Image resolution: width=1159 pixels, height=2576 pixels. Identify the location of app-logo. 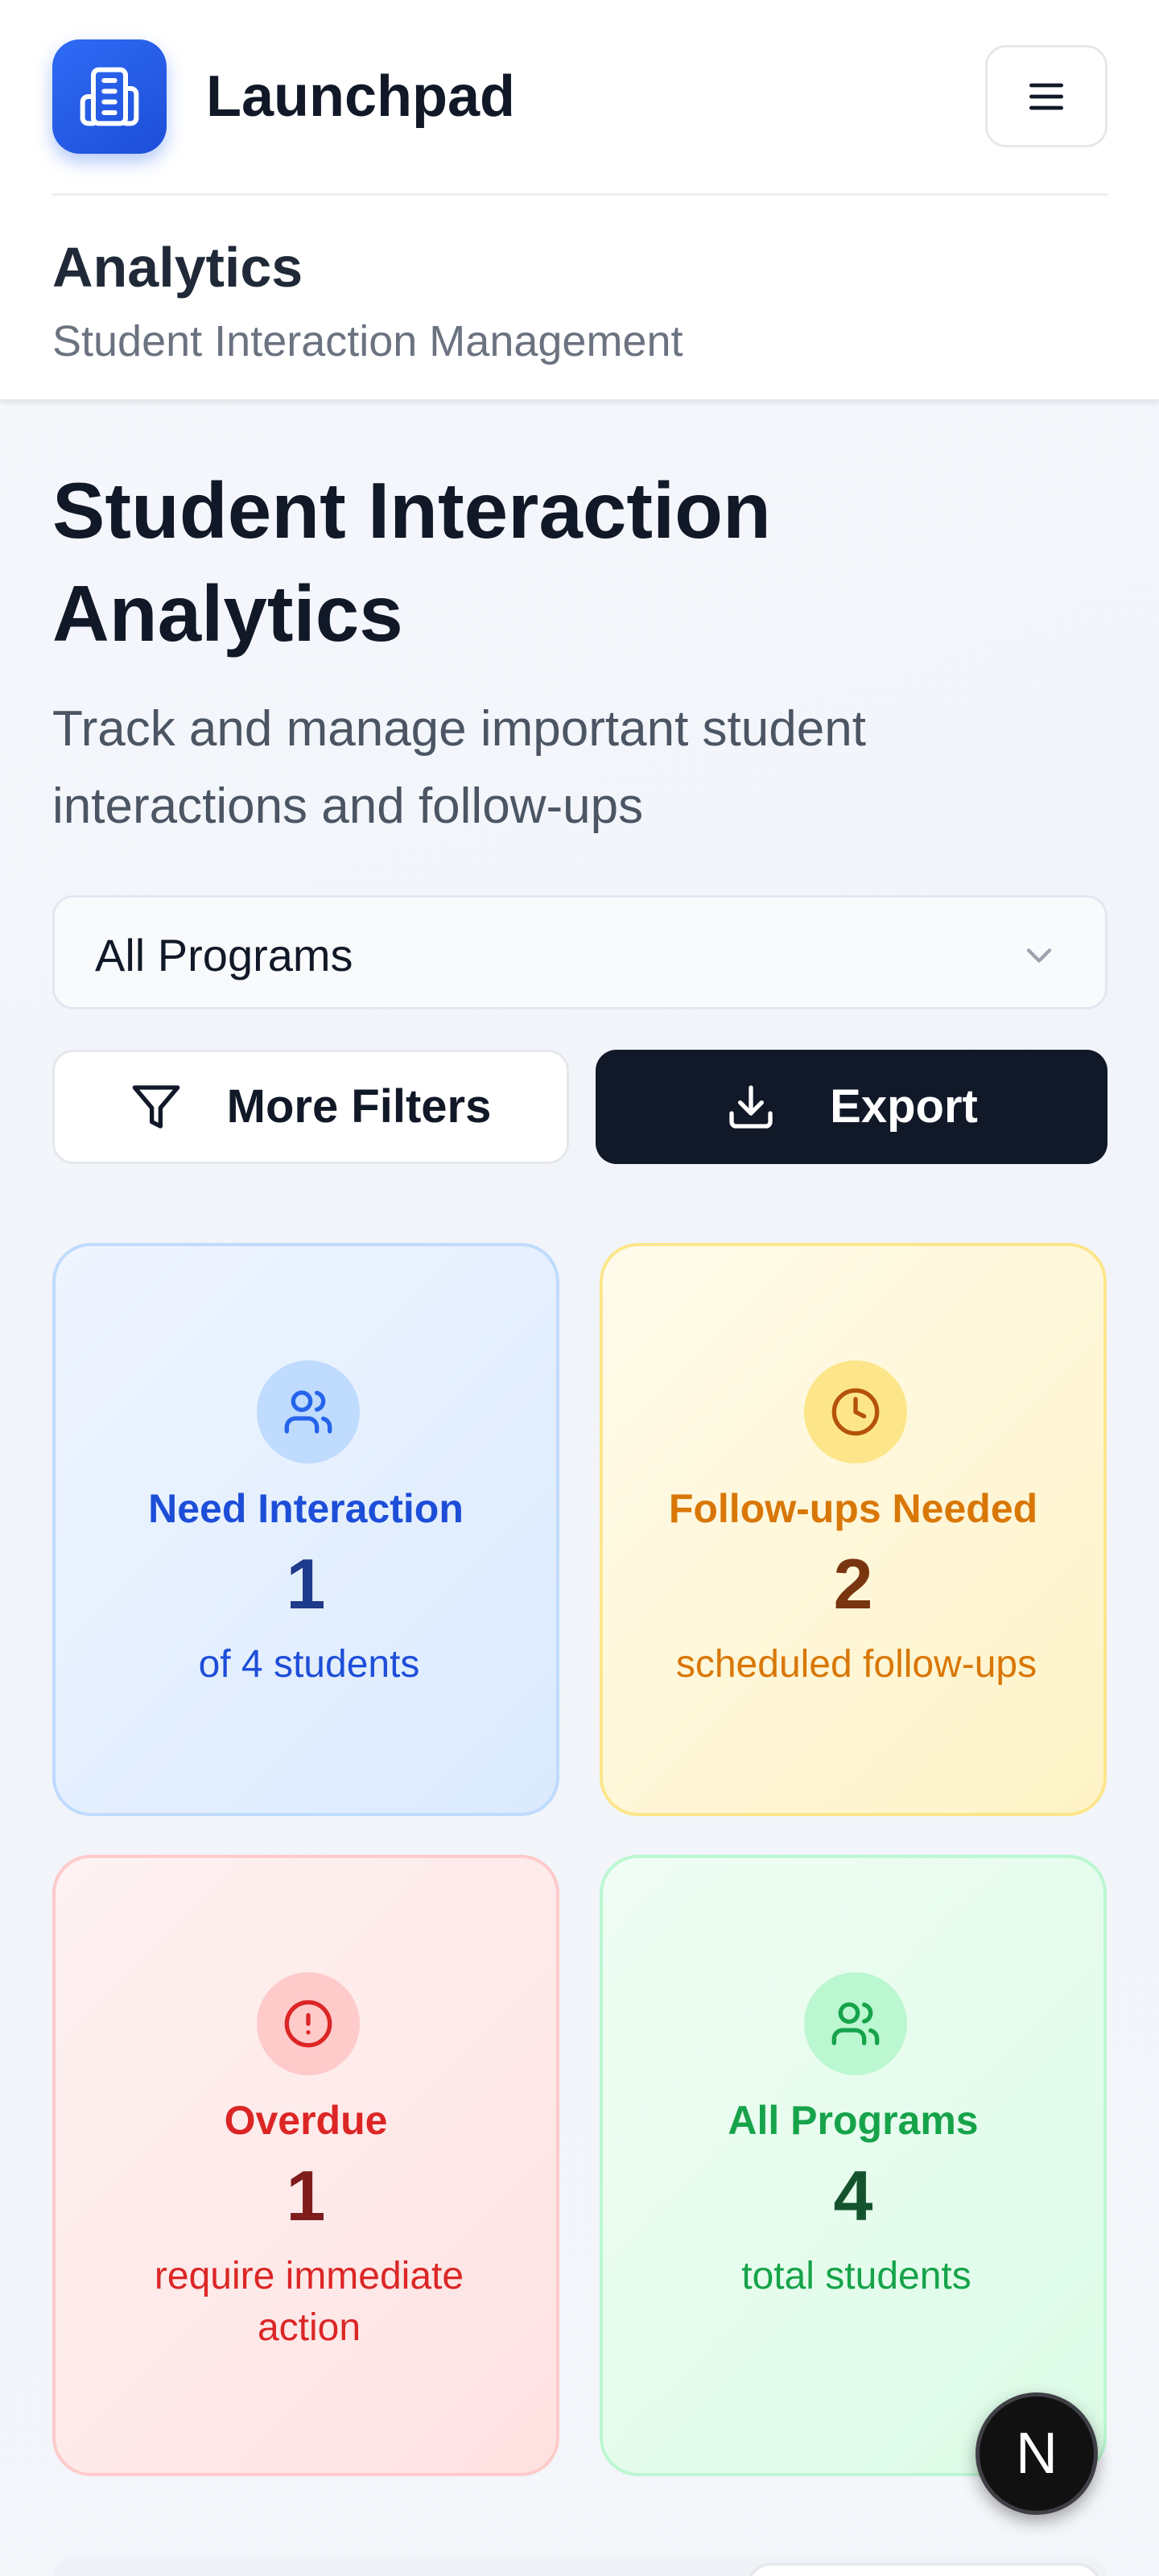
(110, 96).